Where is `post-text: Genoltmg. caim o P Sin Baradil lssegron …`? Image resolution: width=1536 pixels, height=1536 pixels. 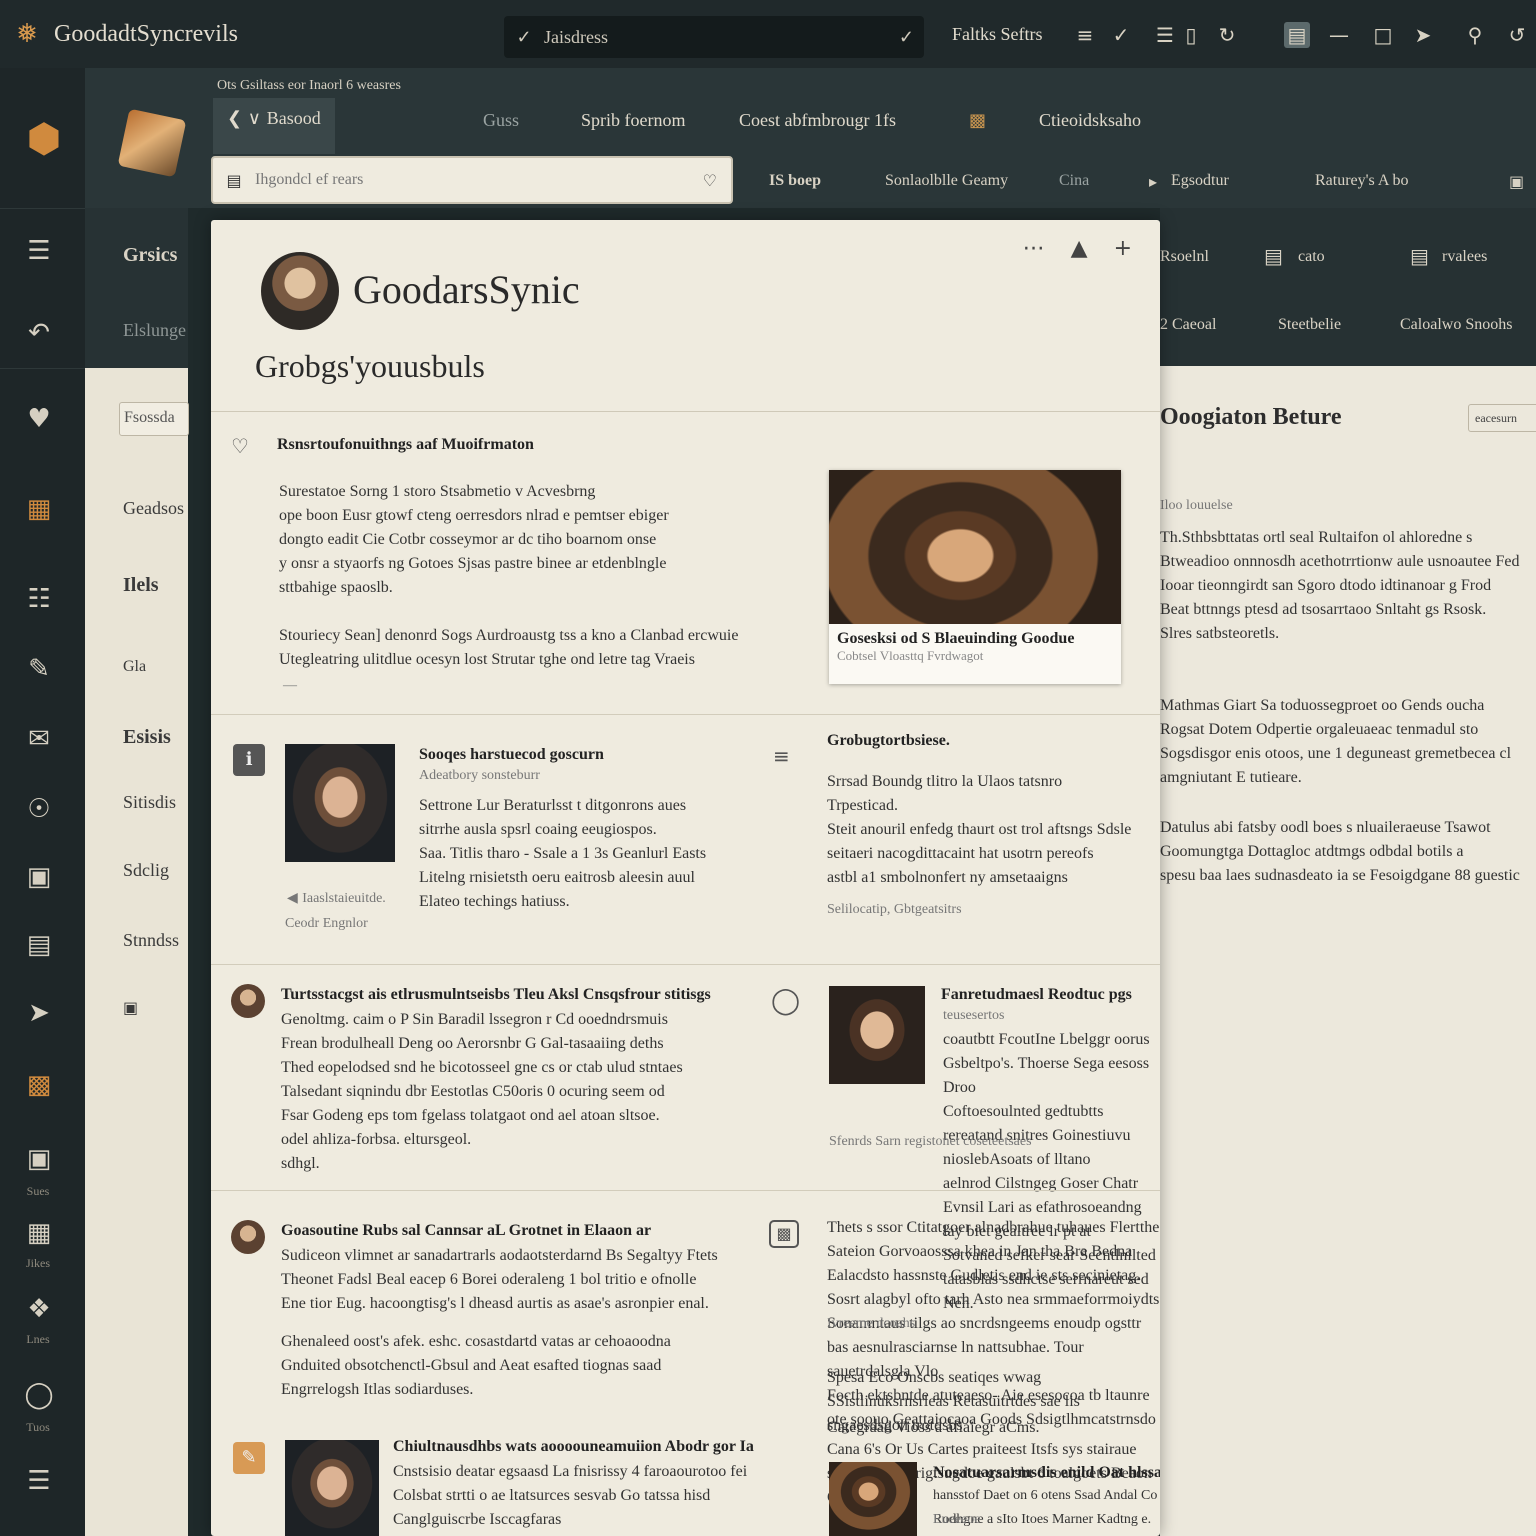
post-text: Genoltmg. caim o P Sin Baradil lssegron … is located at coordinates (482, 1091).